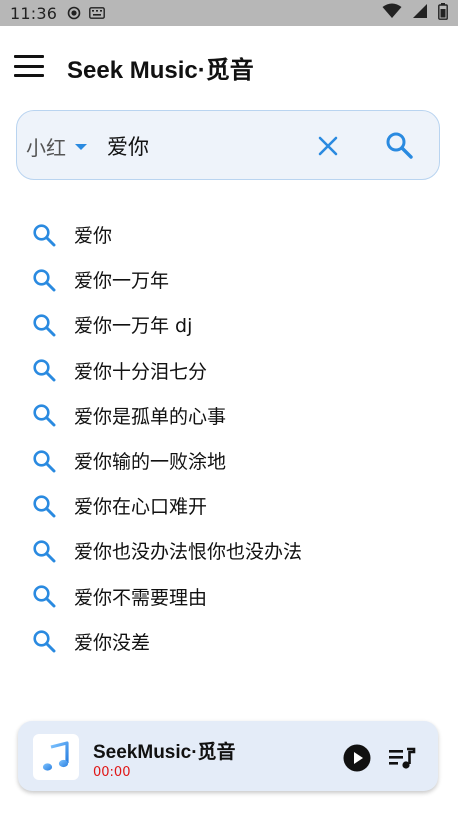 This screenshot has width=458, height=820. Describe the element at coordinates (229, 460) in the screenshot. I see `suggestion-item: 爱你输的一败涂地` at that location.